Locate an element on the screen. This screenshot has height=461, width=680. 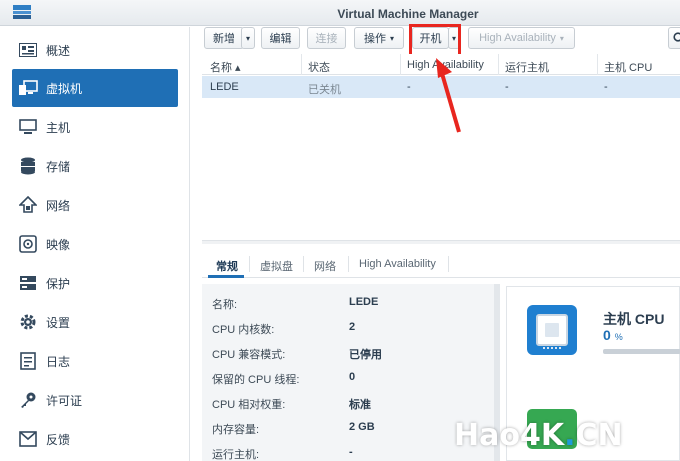
create-dropdown-button: ▾ is located at coordinates (248, 38).